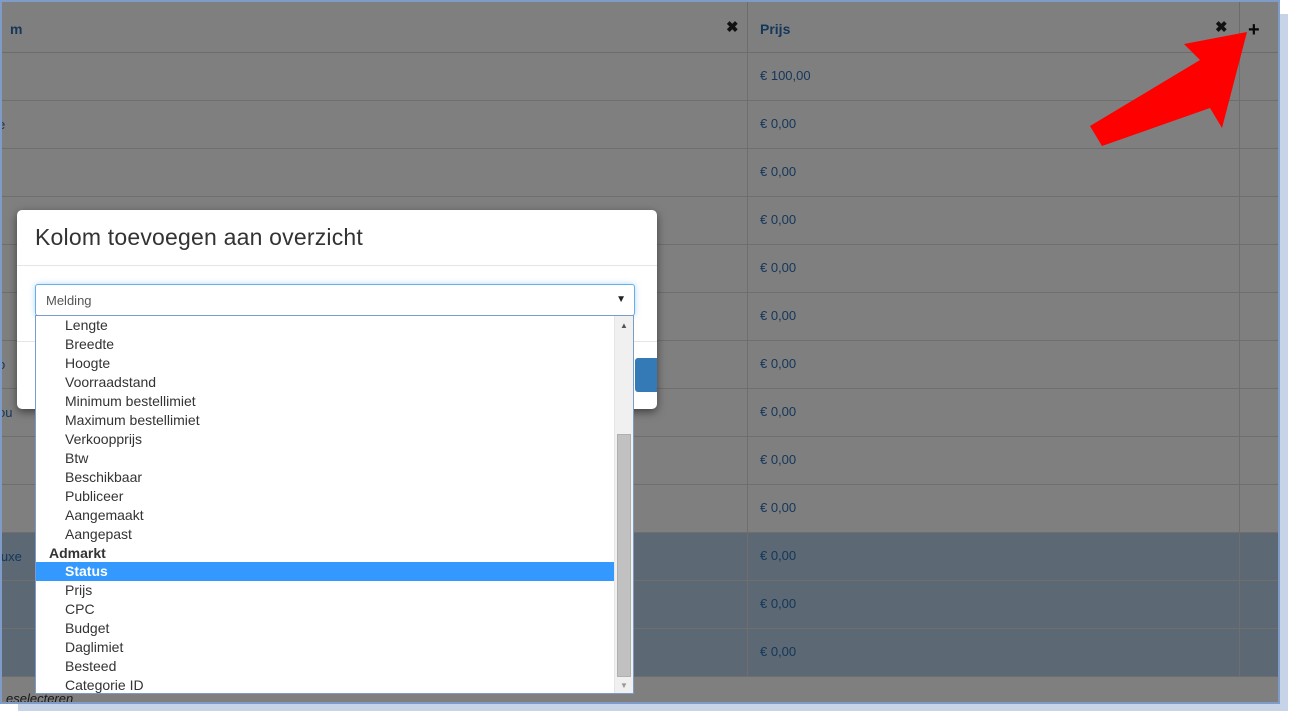  What do you see at coordinates (334, 363) in the screenshot?
I see `dropdown-option: Hoogte` at bounding box center [334, 363].